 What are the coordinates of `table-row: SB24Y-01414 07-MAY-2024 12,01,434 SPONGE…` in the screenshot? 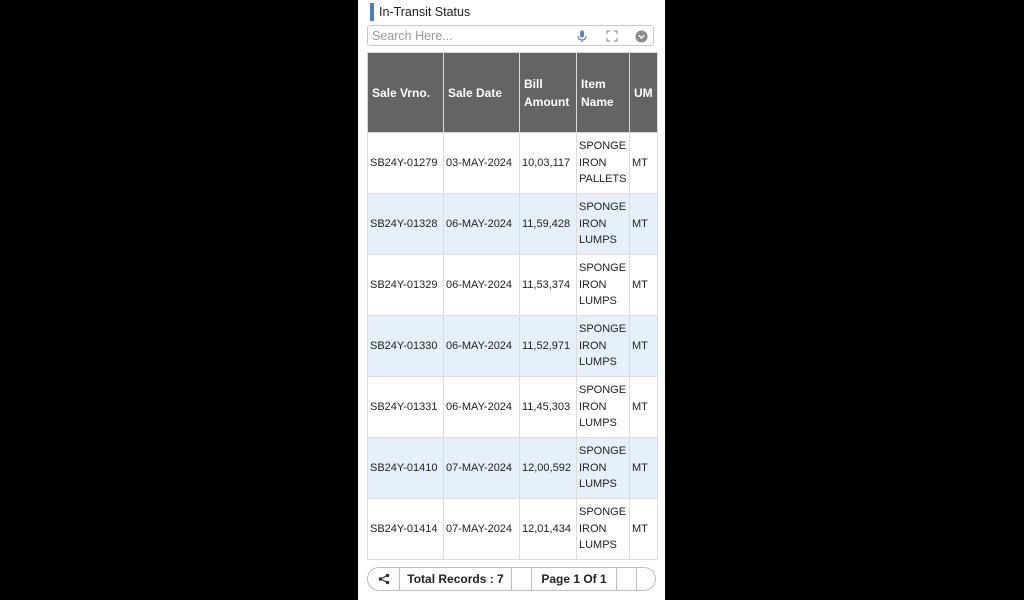 It's located at (512, 529).